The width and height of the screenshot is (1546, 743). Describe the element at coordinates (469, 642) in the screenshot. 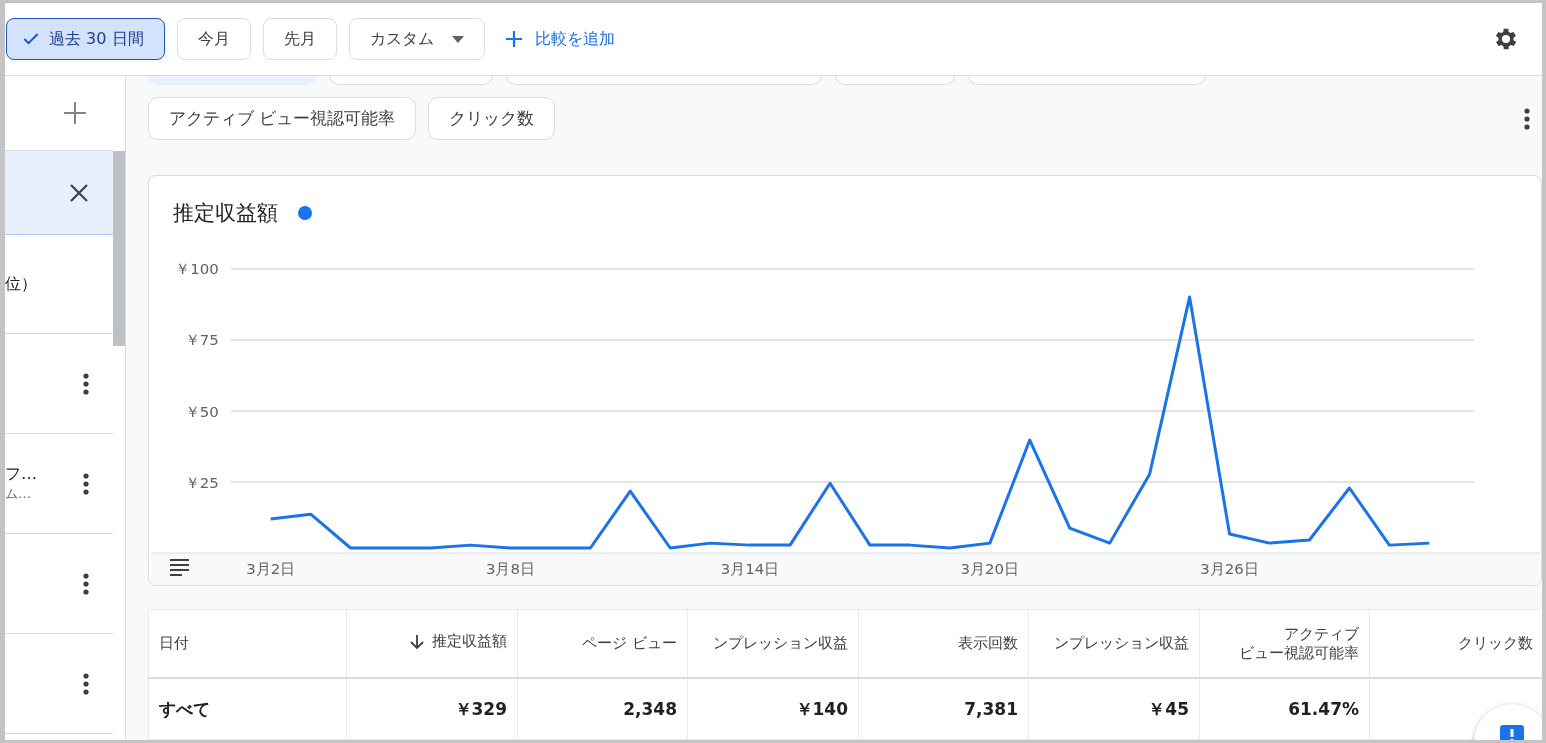

I see `column-header: 推定収益額` at that location.